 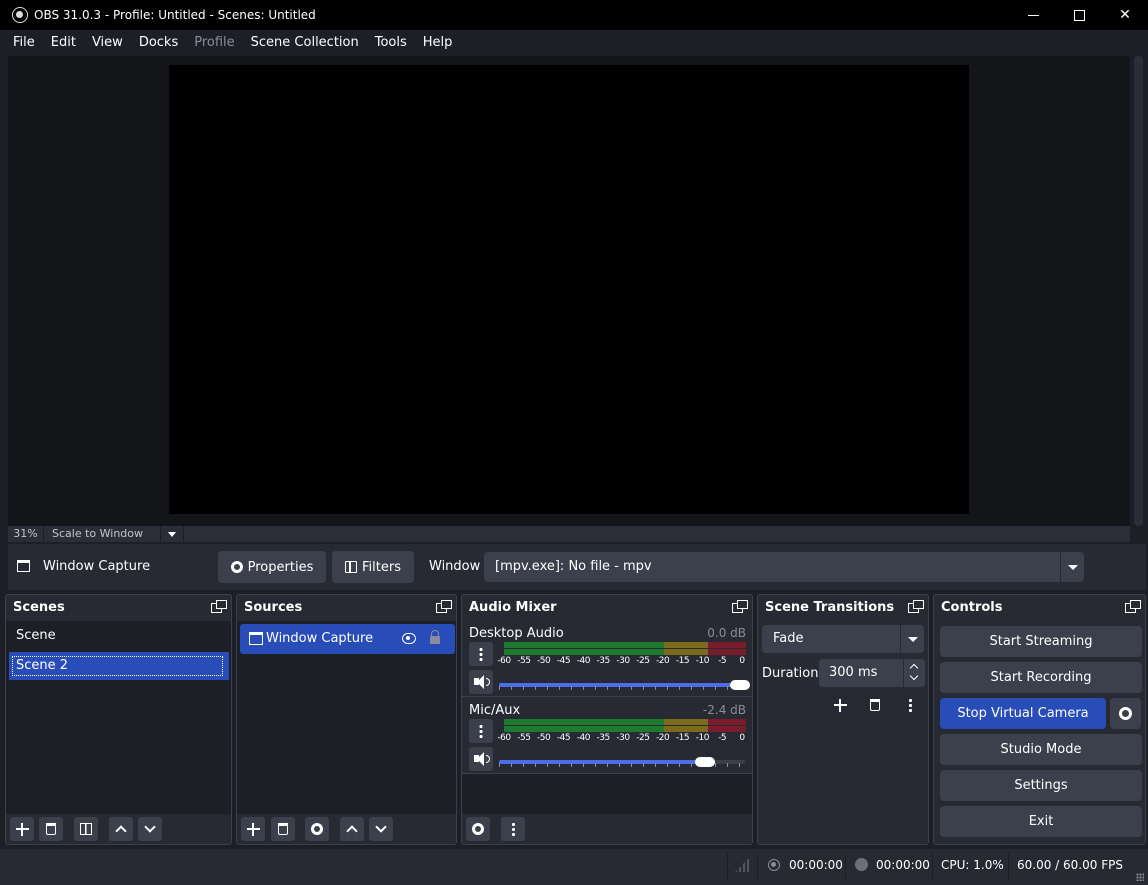 I want to click on scene-filters-button, so click(x=86, y=829).